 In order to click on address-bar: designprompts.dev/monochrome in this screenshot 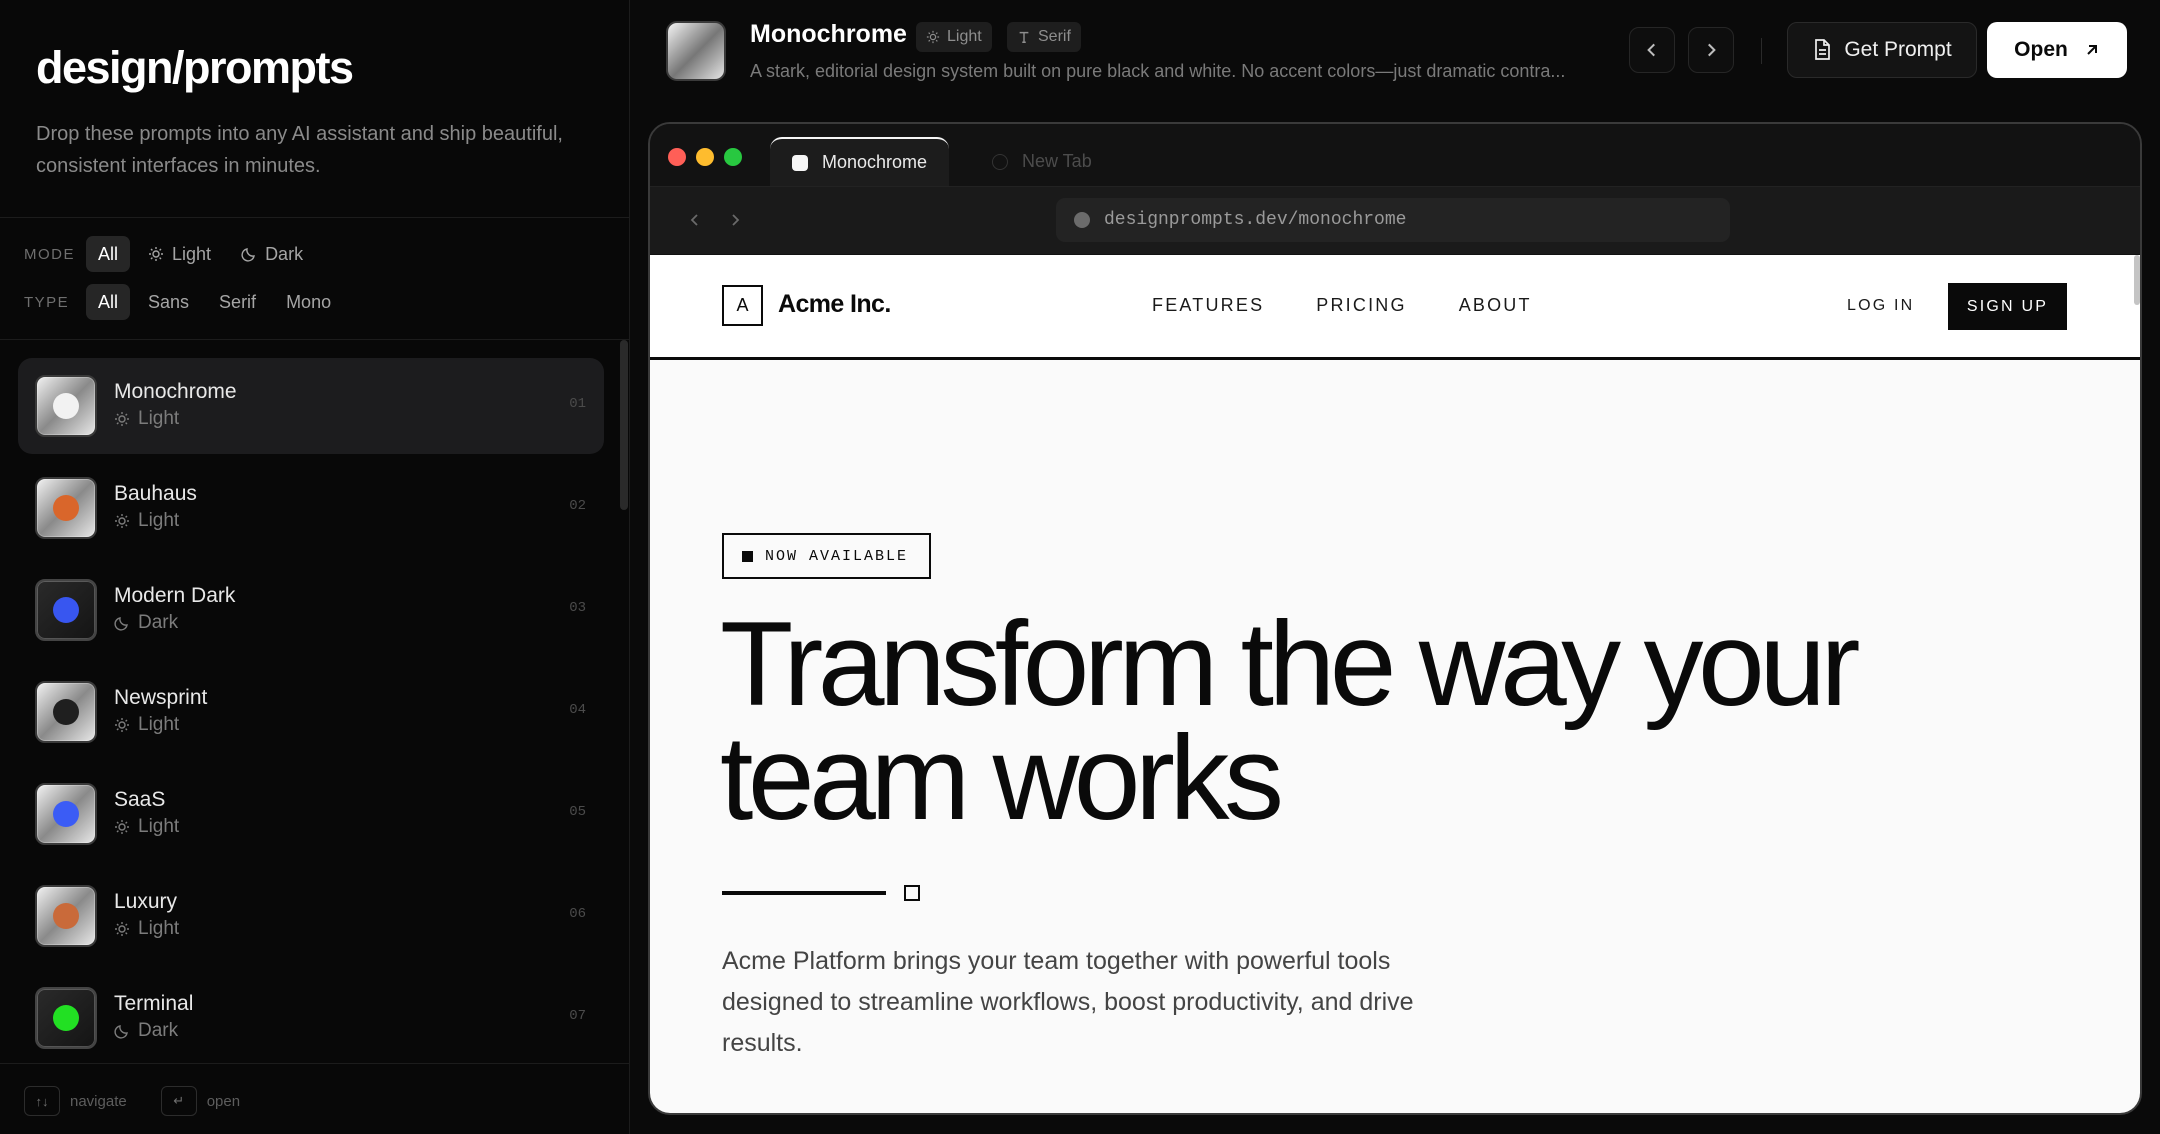, I will do `click(1393, 220)`.